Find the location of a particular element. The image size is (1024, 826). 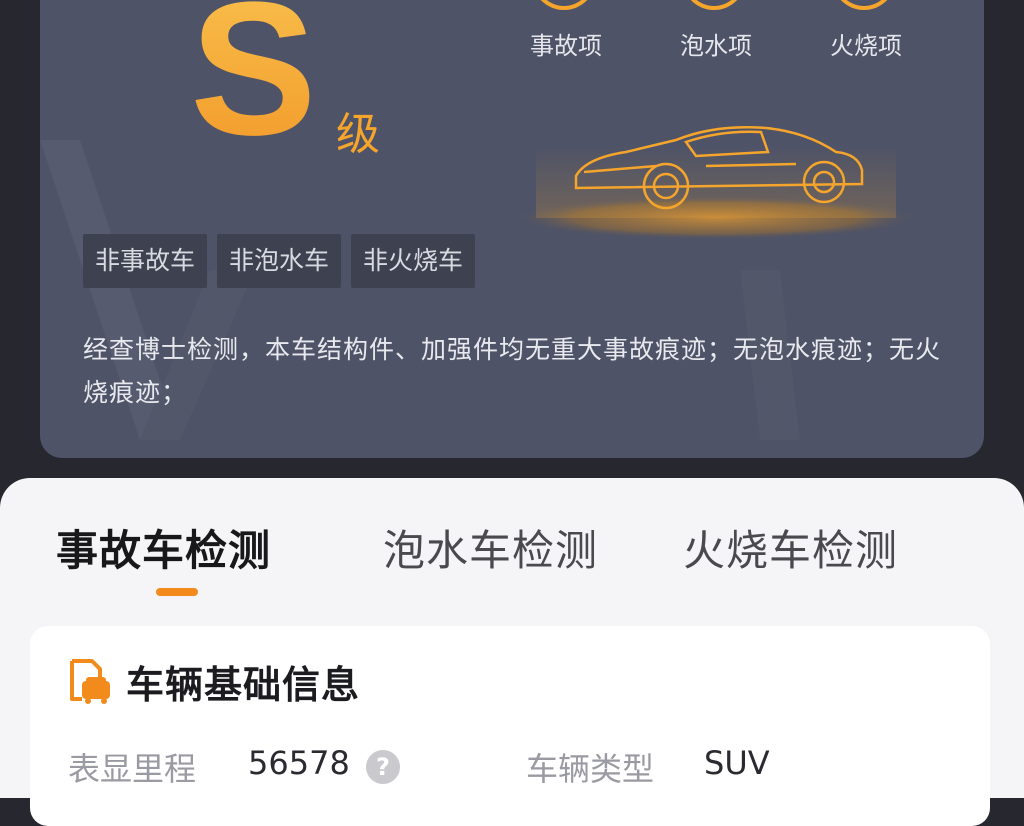

tab-fire-inspection: 火烧车检测 is located at coordinates (790, 551).